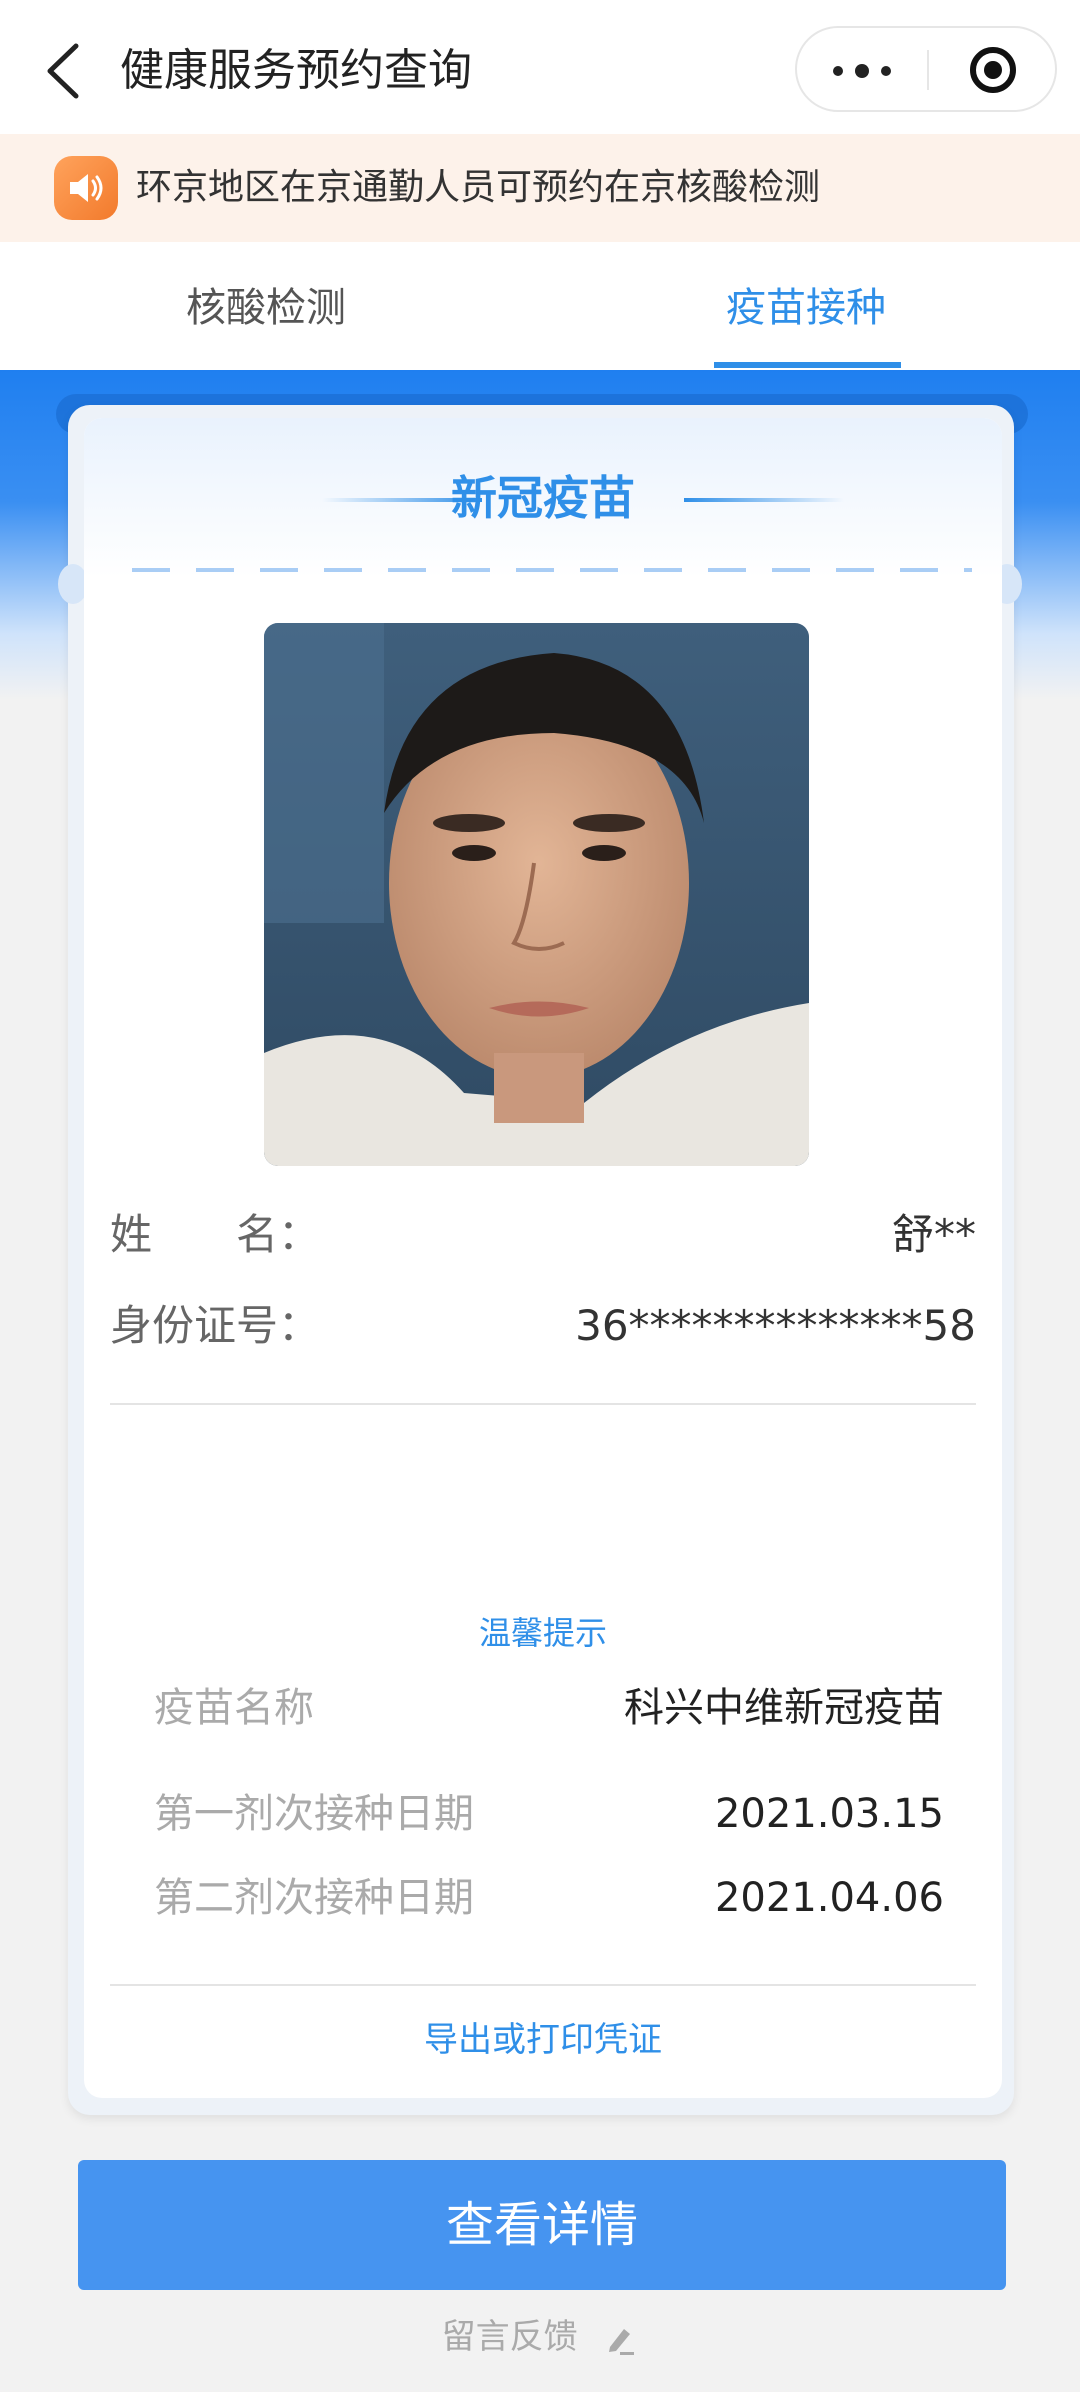 The image size is (1080, 2392). What do you see at coordinates (543, 1235) in the screenshot?
I see `name-row: 姓 名： 舒**` at bounding box center [543, 1235].